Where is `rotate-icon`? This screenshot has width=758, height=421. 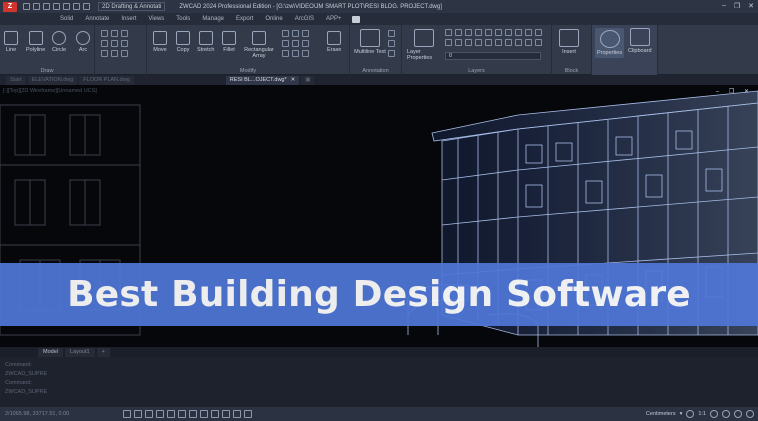
rotate-icon is located at coordinates (285, 33).